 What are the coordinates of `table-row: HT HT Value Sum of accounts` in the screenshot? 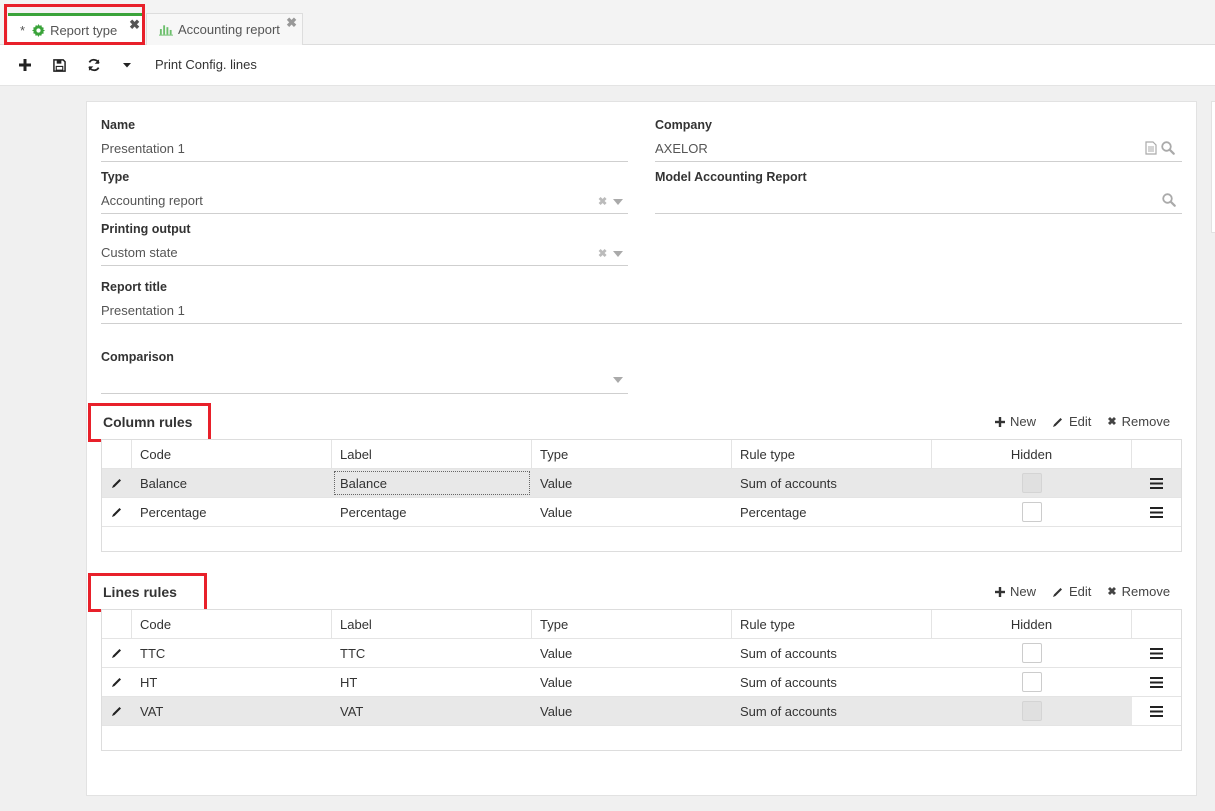 It's located at (641, 682).